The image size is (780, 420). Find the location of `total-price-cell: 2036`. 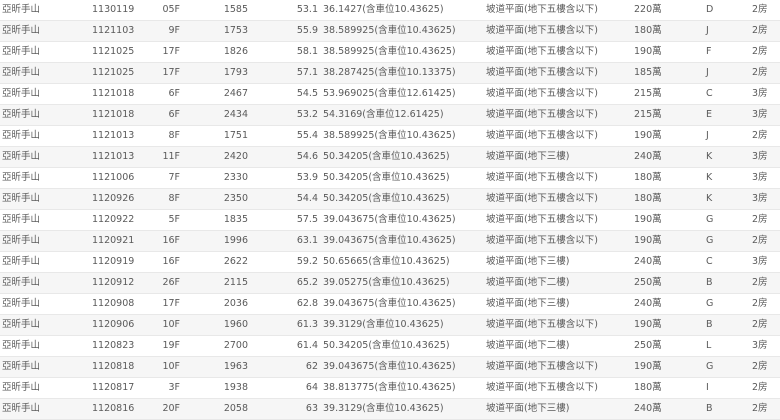

total-price-cell: 2036 is located at coordinates (214, 304).